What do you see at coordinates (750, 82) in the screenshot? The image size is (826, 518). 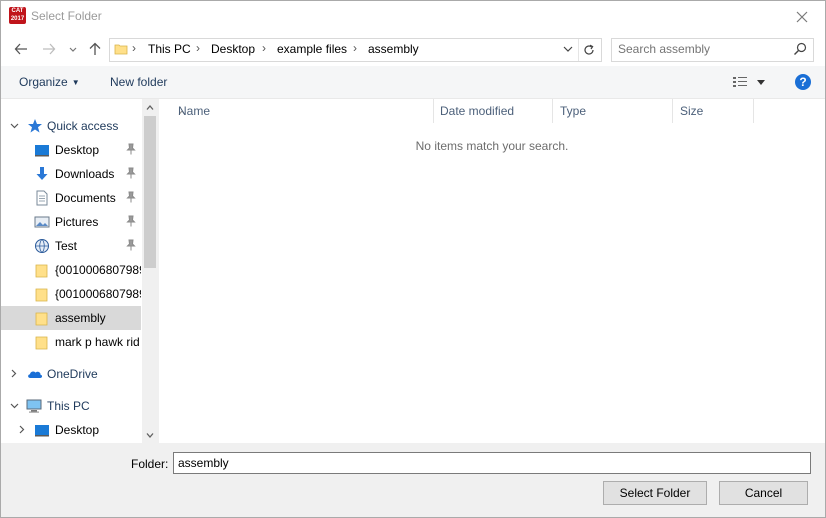 I see `change-view-button` at bounding box center [750, 82].